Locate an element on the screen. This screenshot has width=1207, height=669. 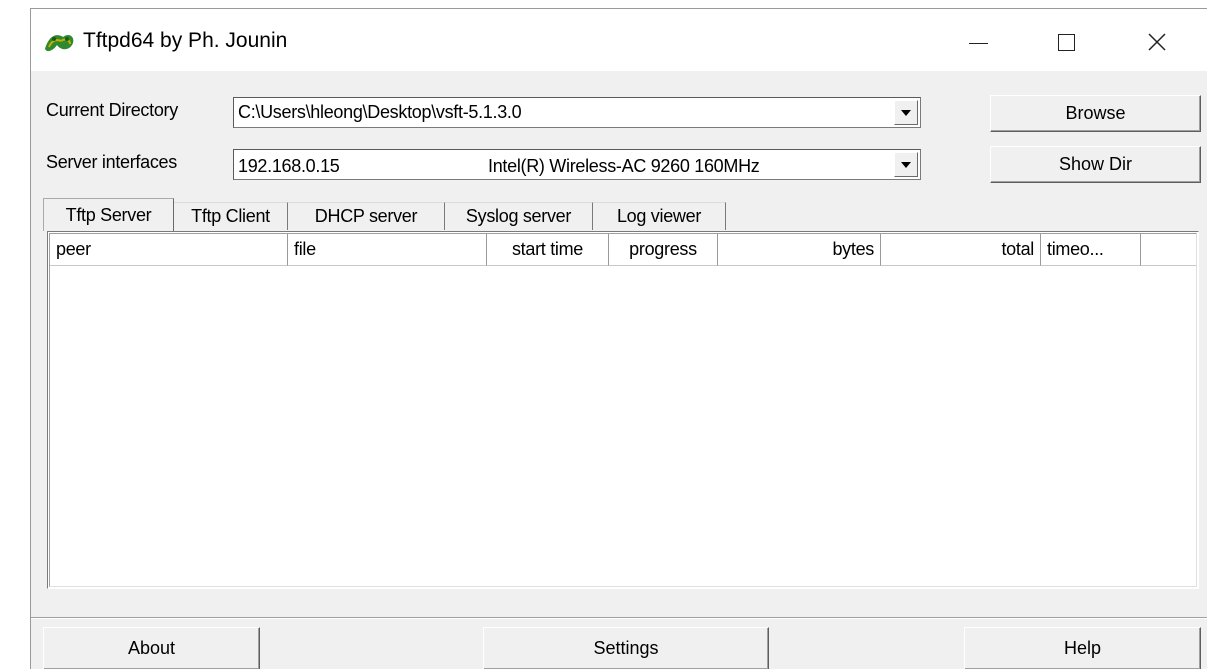
maximize-icon is located at coordinates (1066, 42).